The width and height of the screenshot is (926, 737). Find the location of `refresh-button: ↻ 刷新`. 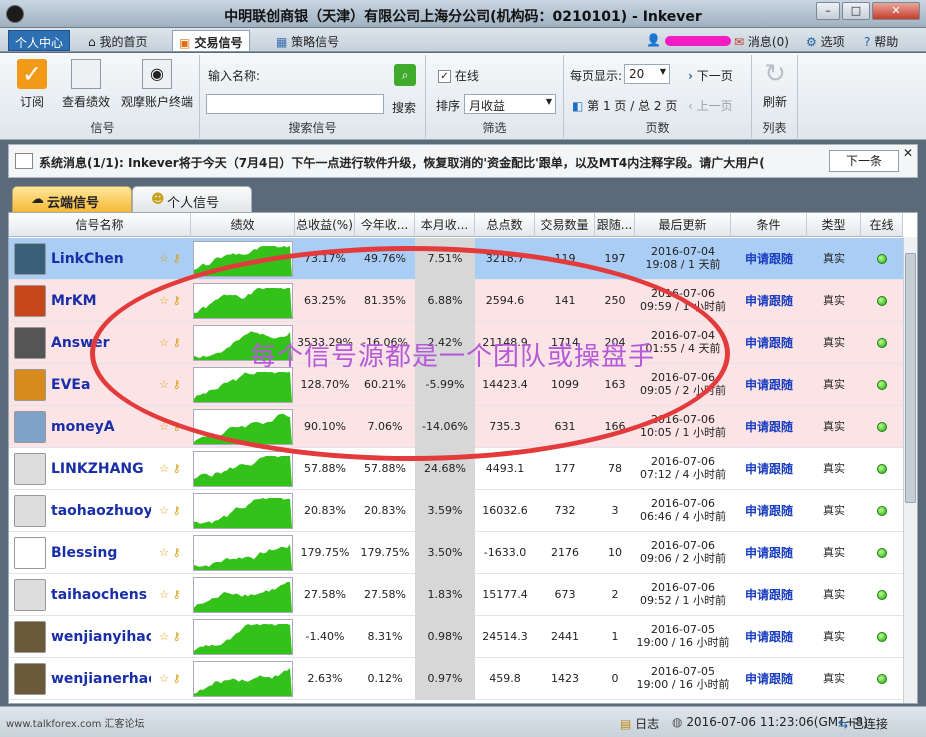

refresh-button: ↻ 刷新 is located at coordinates (775, 84).